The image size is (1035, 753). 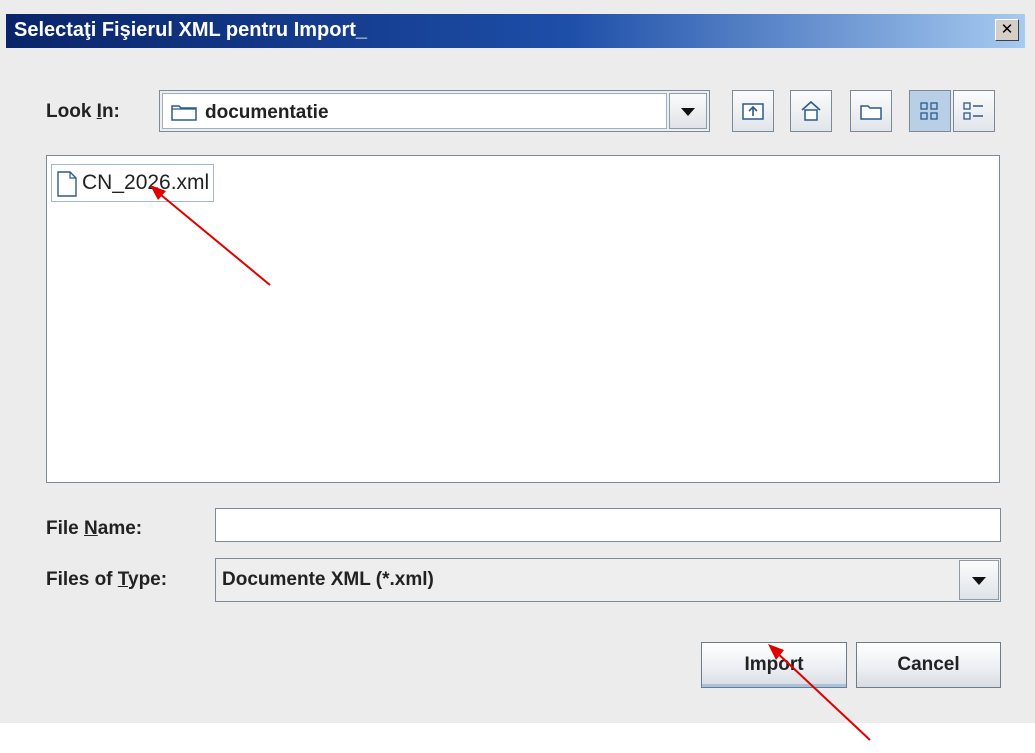 I want to click on annotation-arrow-import, so click(x=819, y=692).